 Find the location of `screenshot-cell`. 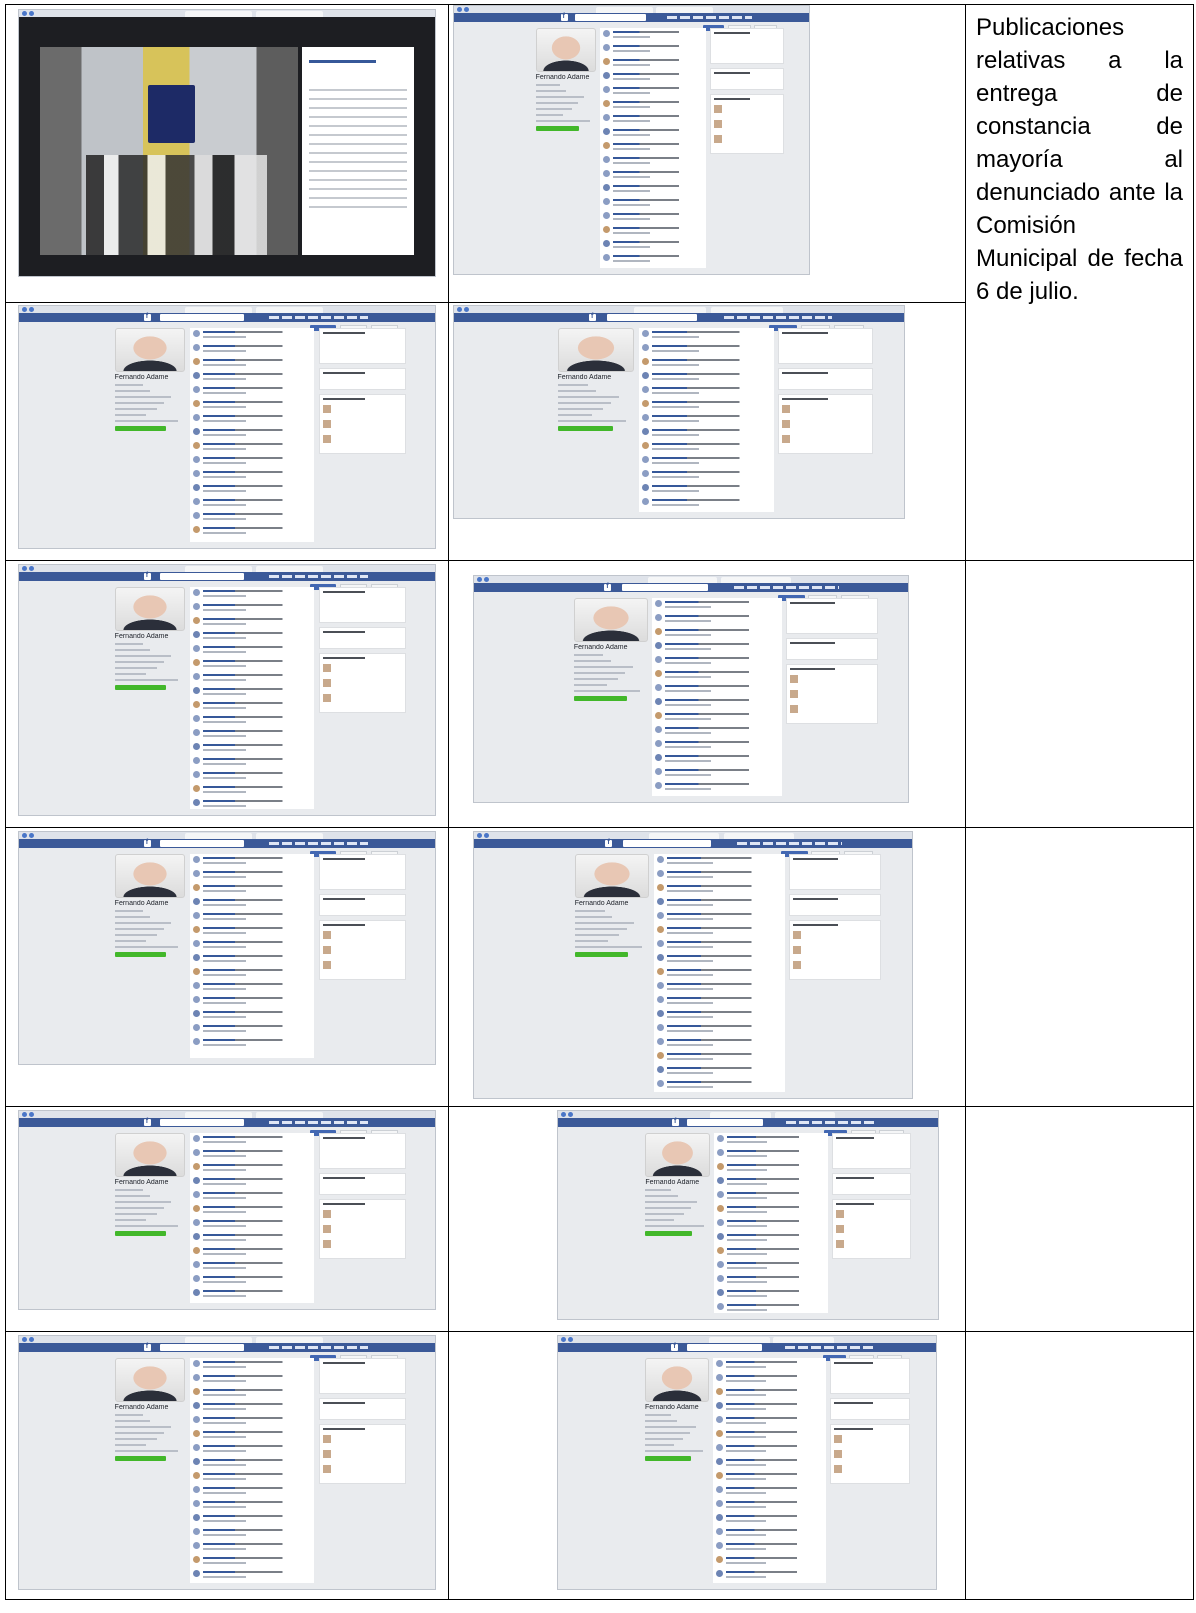

screenshot-cell is located at coordinates (227, 153).